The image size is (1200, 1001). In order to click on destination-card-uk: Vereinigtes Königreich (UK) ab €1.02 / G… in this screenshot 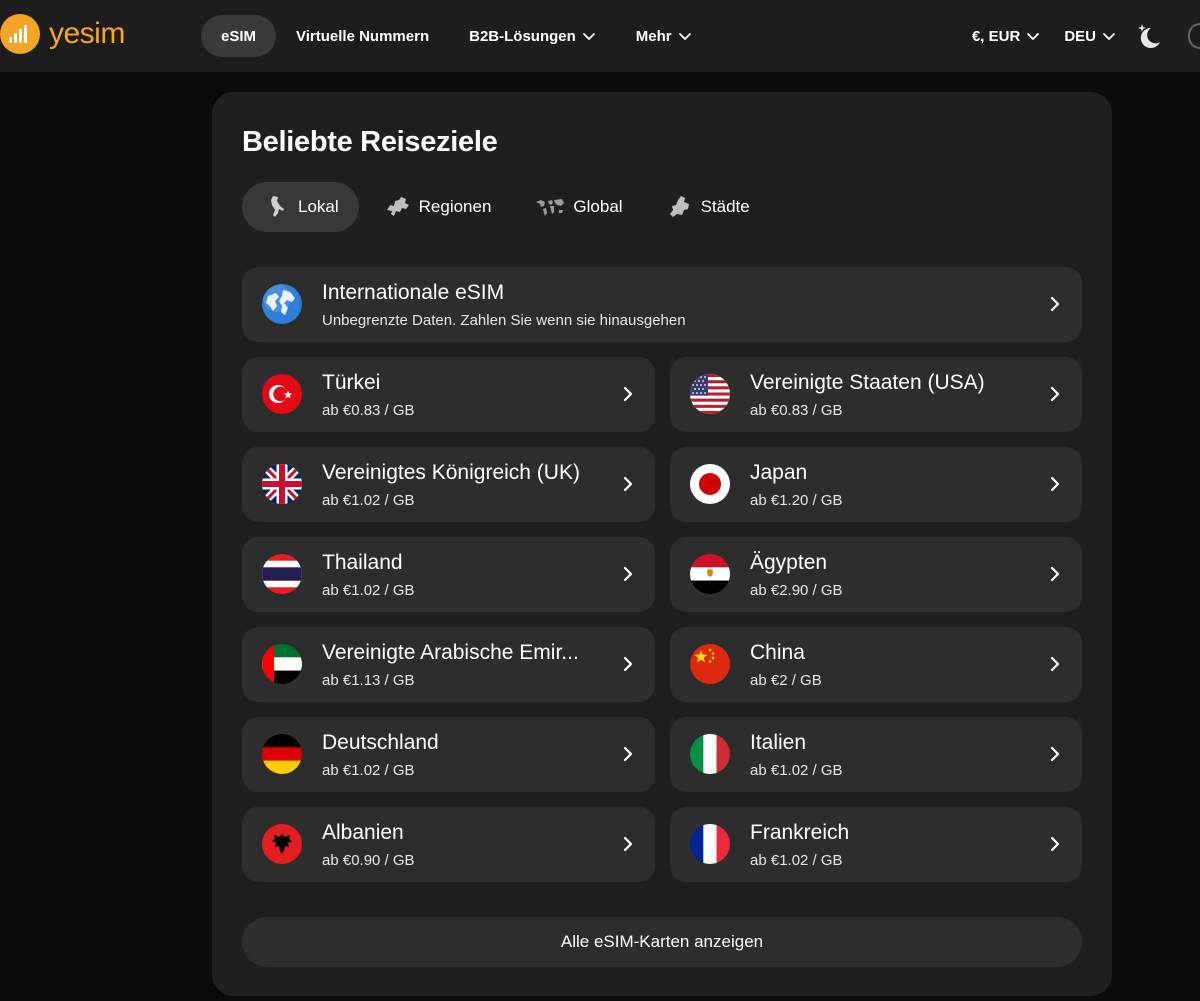, I will do `click(448, 484)`.